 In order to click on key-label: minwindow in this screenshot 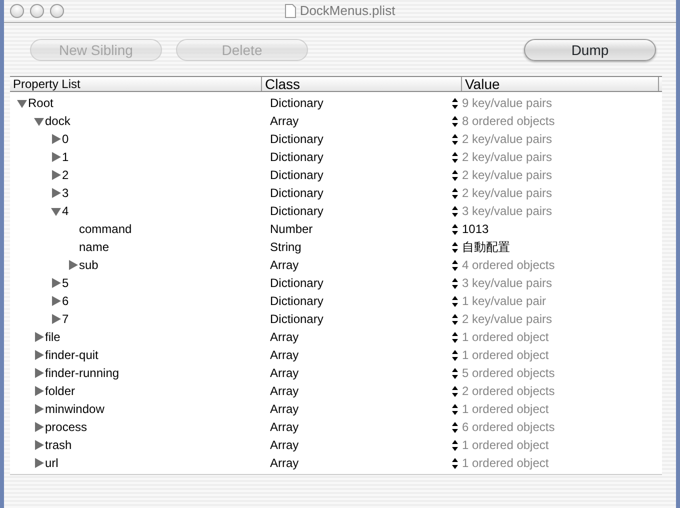, I will do `click(74, 409)`.